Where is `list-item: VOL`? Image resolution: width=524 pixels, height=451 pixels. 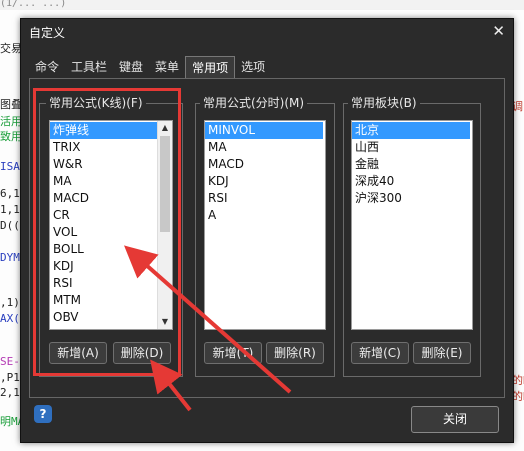
list-item: VOL is located at coordinates (103, 232).